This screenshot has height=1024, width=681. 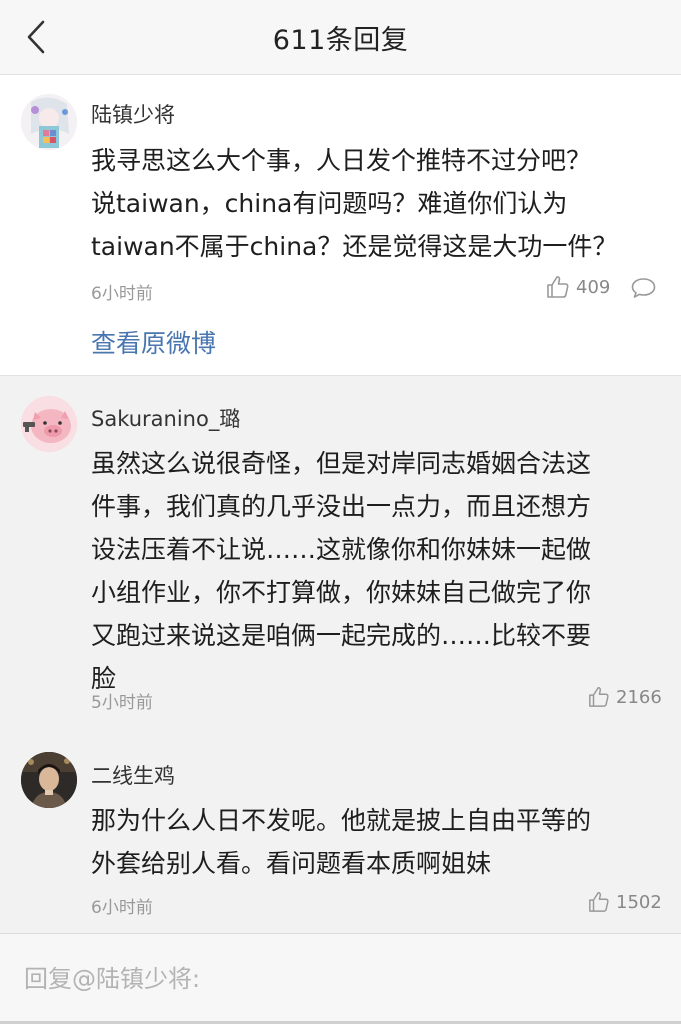 I want to click on reply-bar, so click(x=340, y=979).